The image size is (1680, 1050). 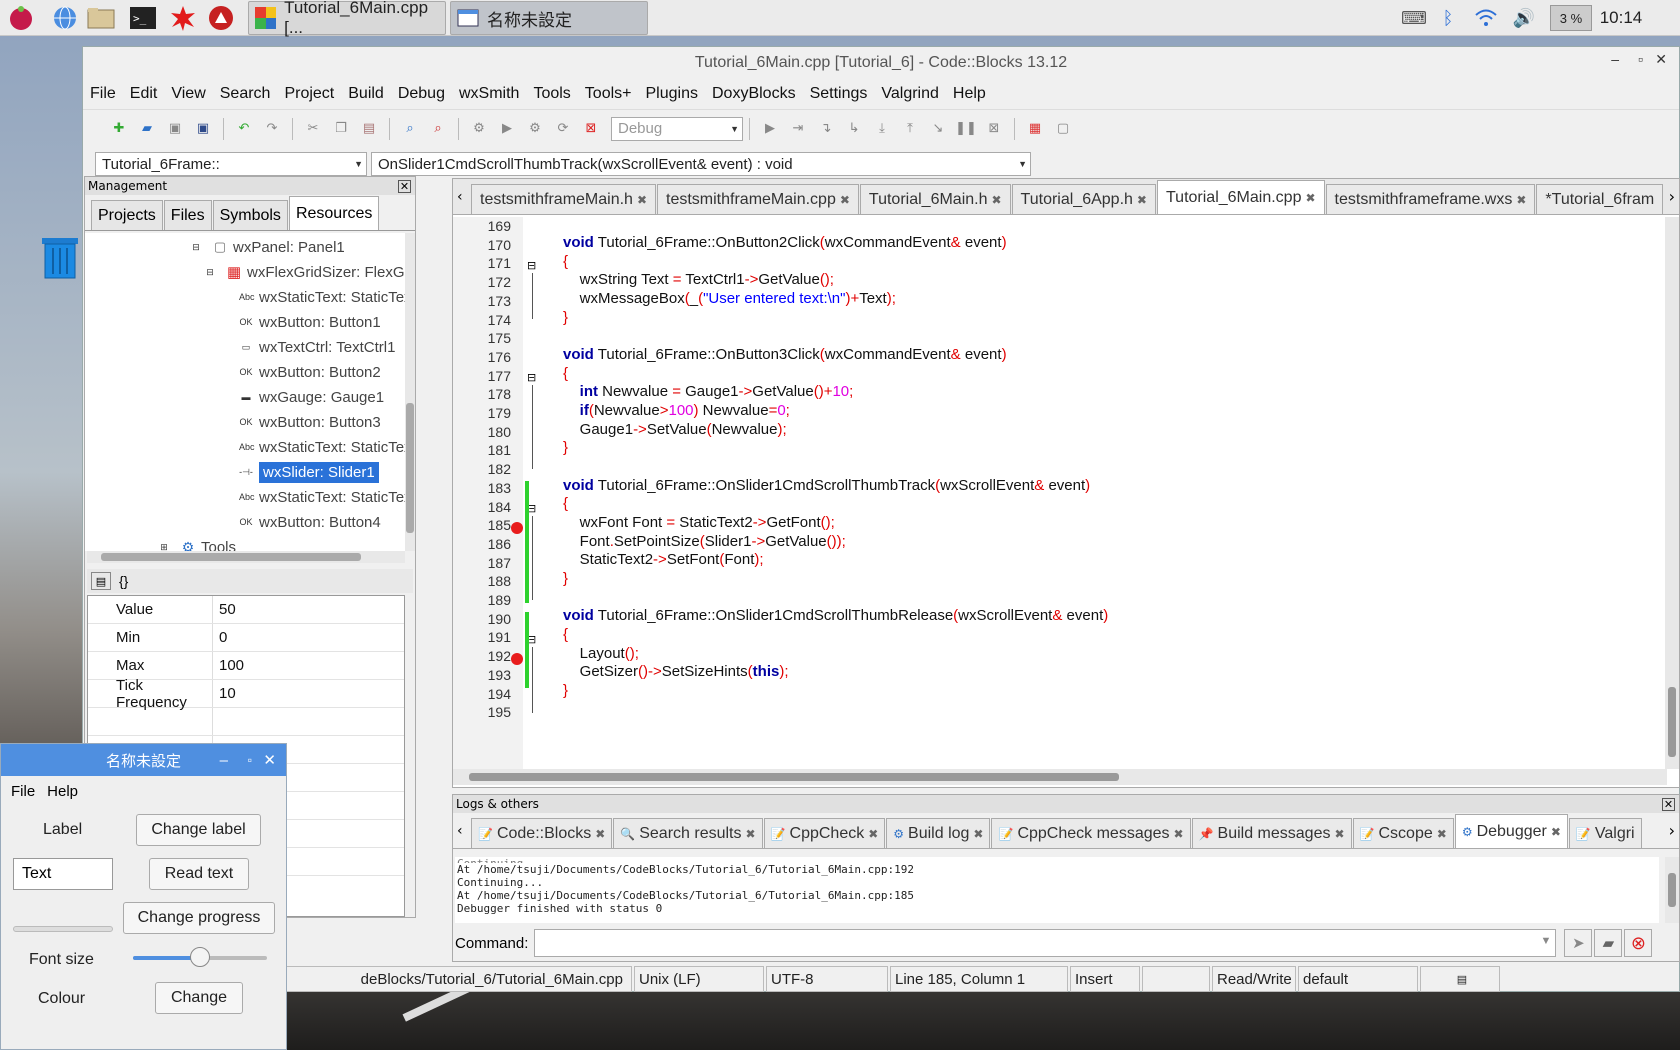 What do you see at coordinates (101, 581) in the screenshot?
I see `properties-list-icon: ▤` at bounding box center [101, 581].